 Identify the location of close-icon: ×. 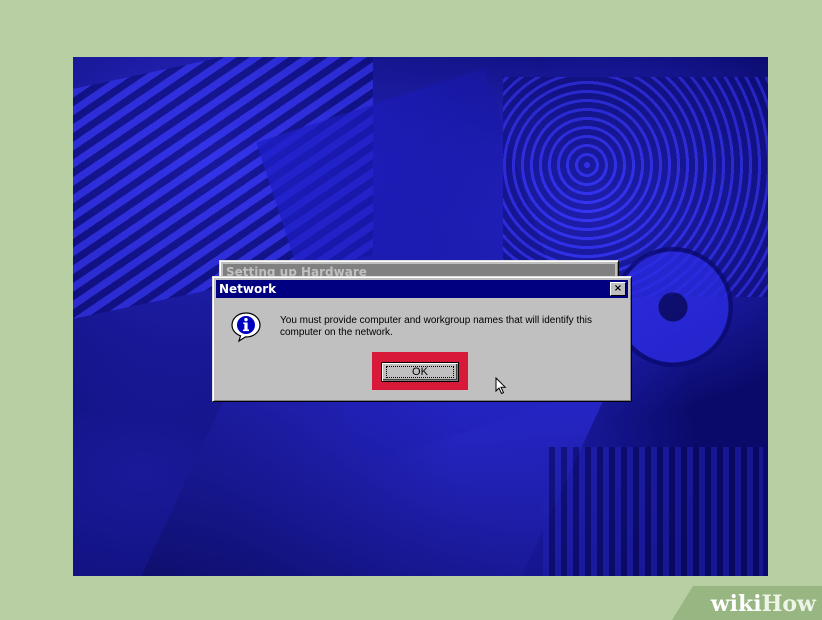
(618, 288).